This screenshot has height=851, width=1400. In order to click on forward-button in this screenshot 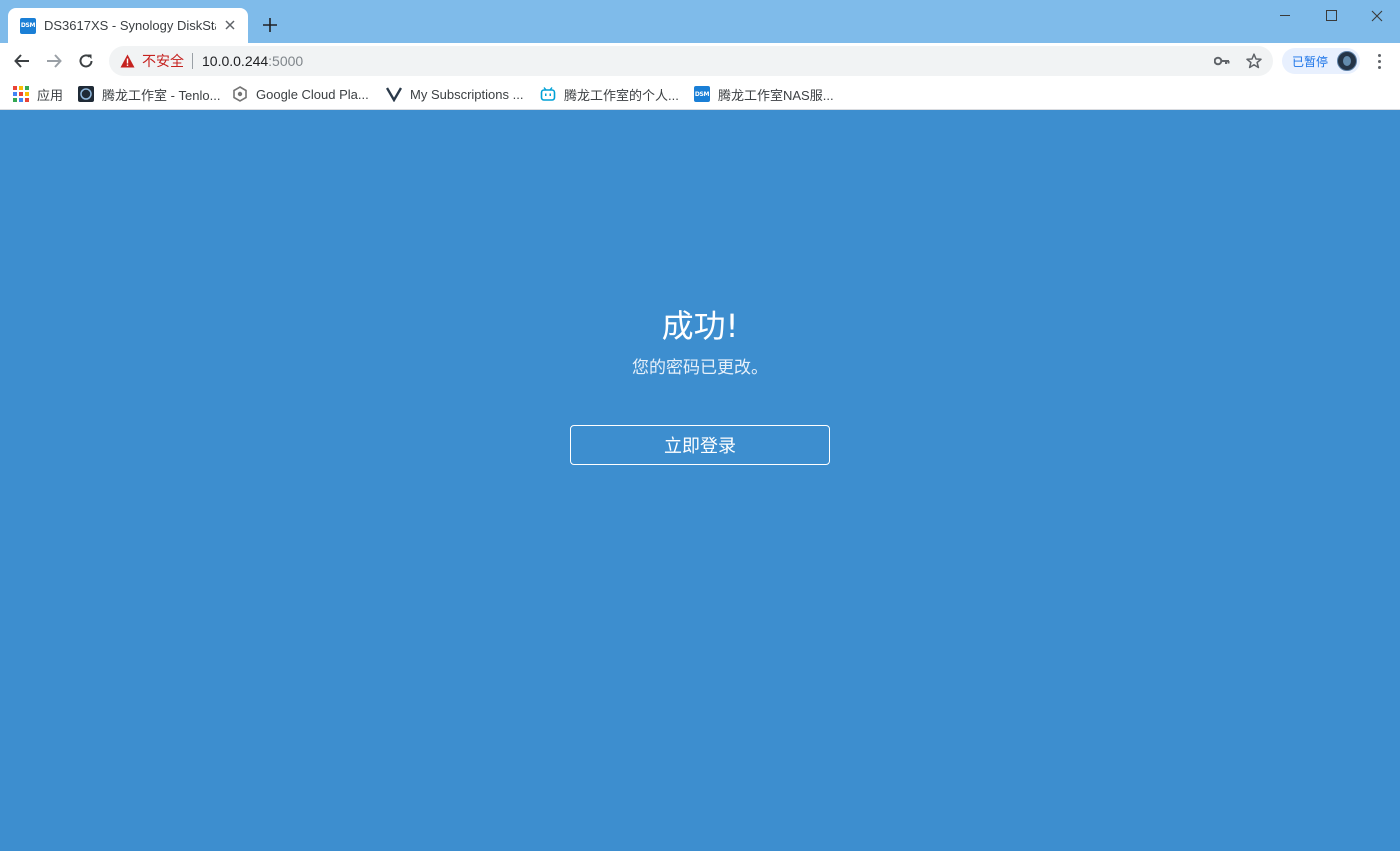, I will do `click(54, 61)`.